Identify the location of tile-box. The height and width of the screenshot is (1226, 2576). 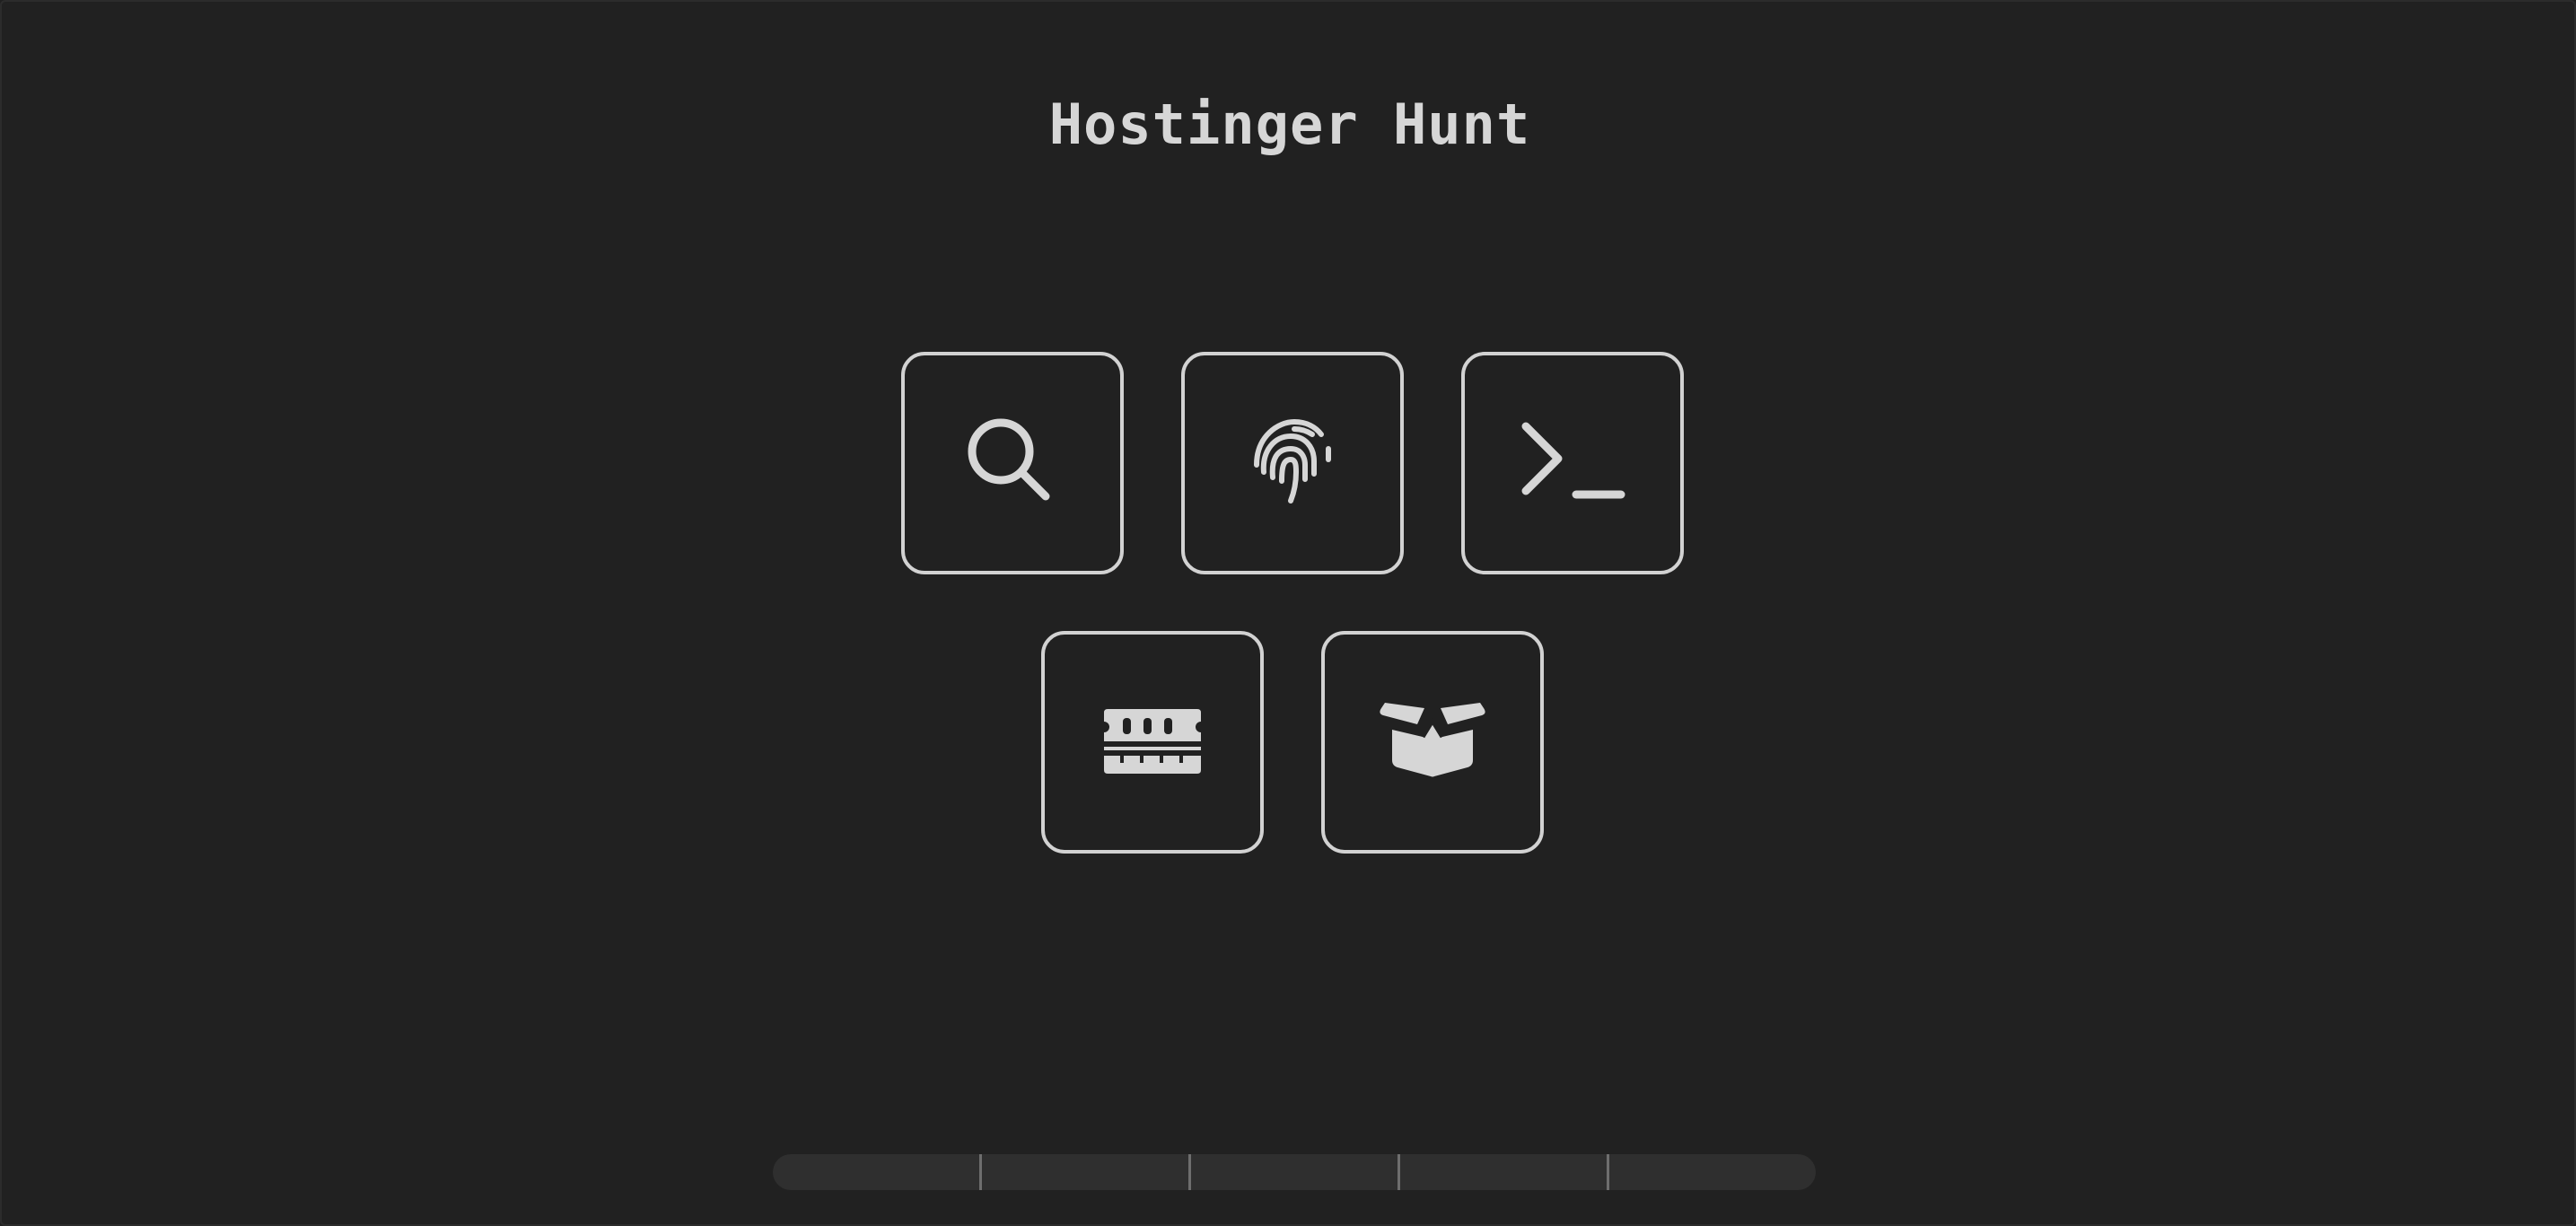
(1432, 743).